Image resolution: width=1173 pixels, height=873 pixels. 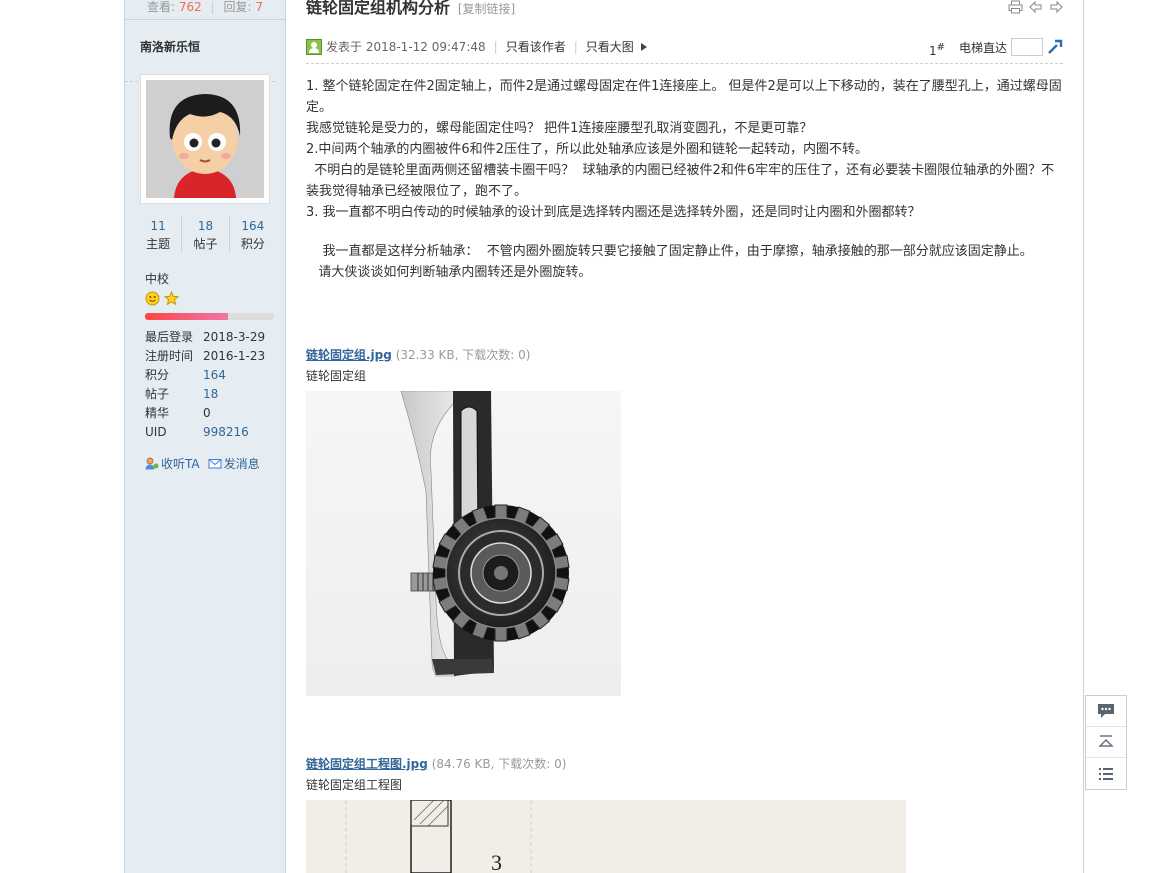 I want to click on info-value: 2016-1-23, so click(x=234, y=356).